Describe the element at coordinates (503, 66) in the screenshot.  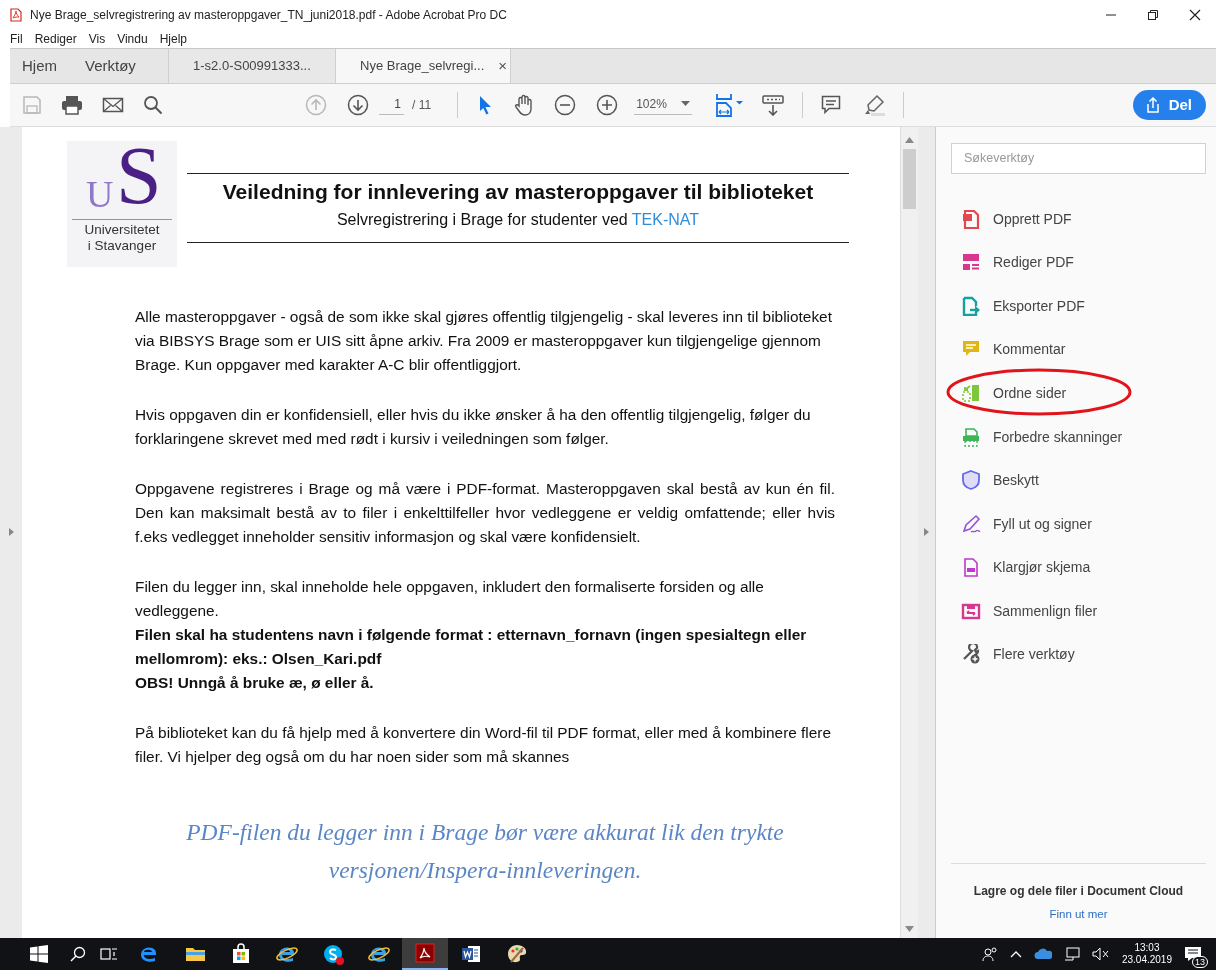
I see `close-tab-button: ×` at that location.